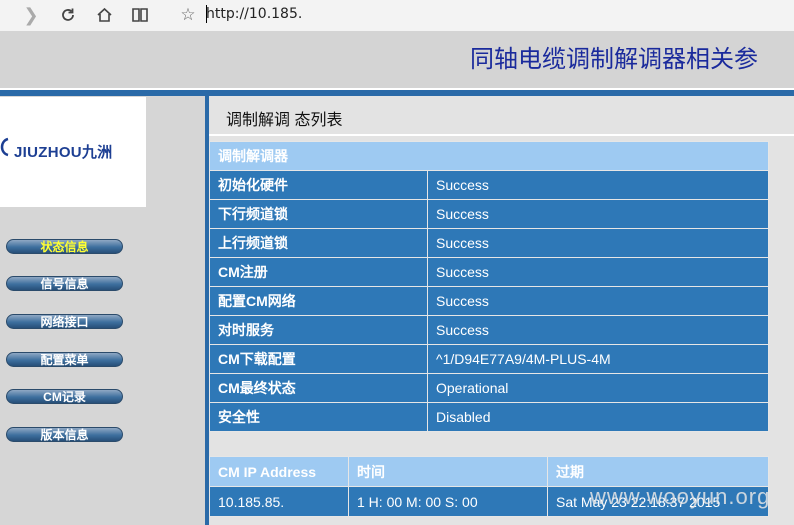 The image size is (794, 525). I want to click on status-key: 配置CM网络, so click(318, 301).